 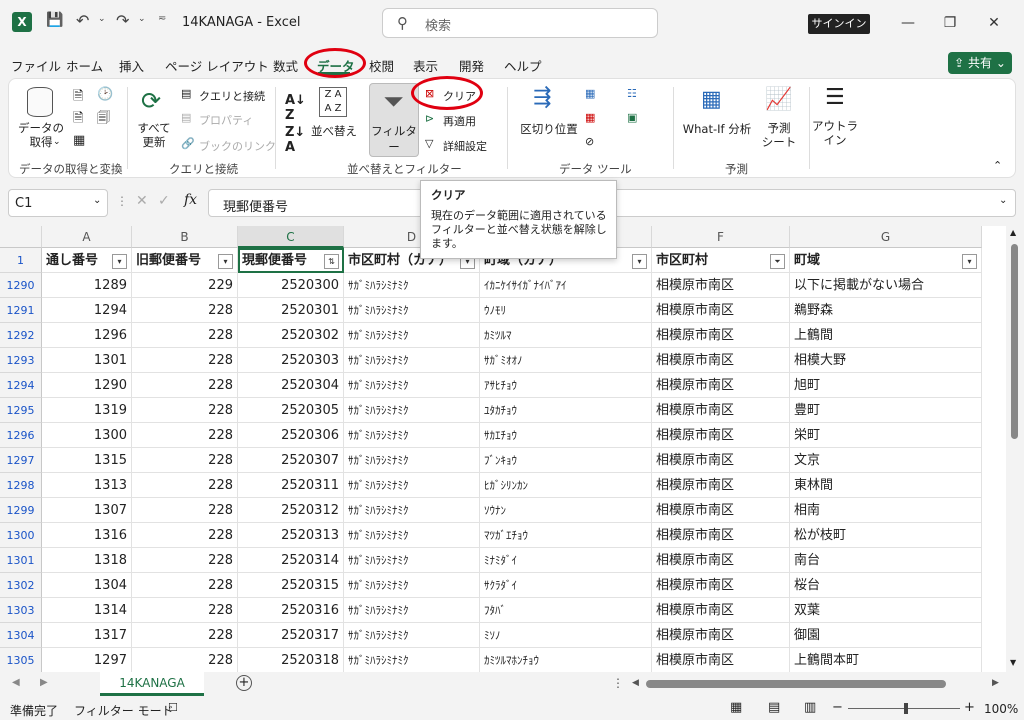 What do you see at coordinates (142, 19) in the screenshot?
I see `redo-dropdown-icon: ⌄` at bounding box center [142, 19].